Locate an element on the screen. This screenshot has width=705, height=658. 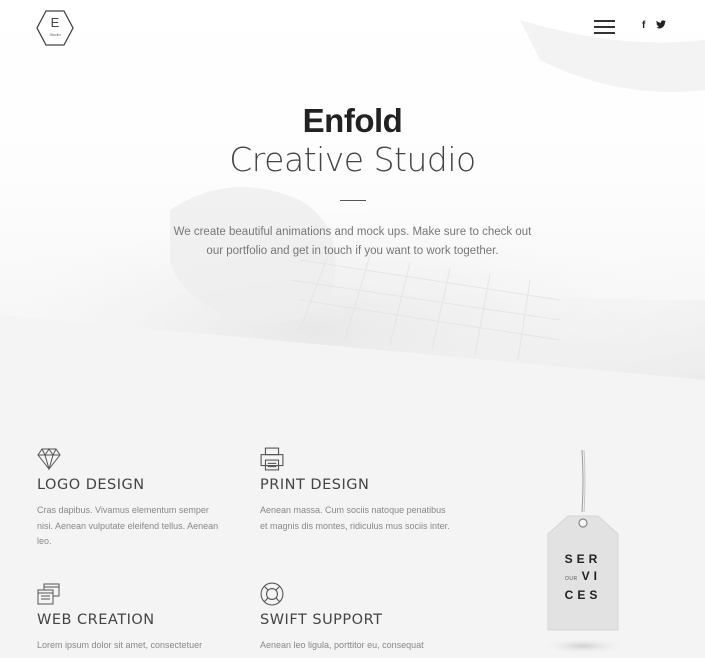
printer-icon is located at coordinates (272, 459).